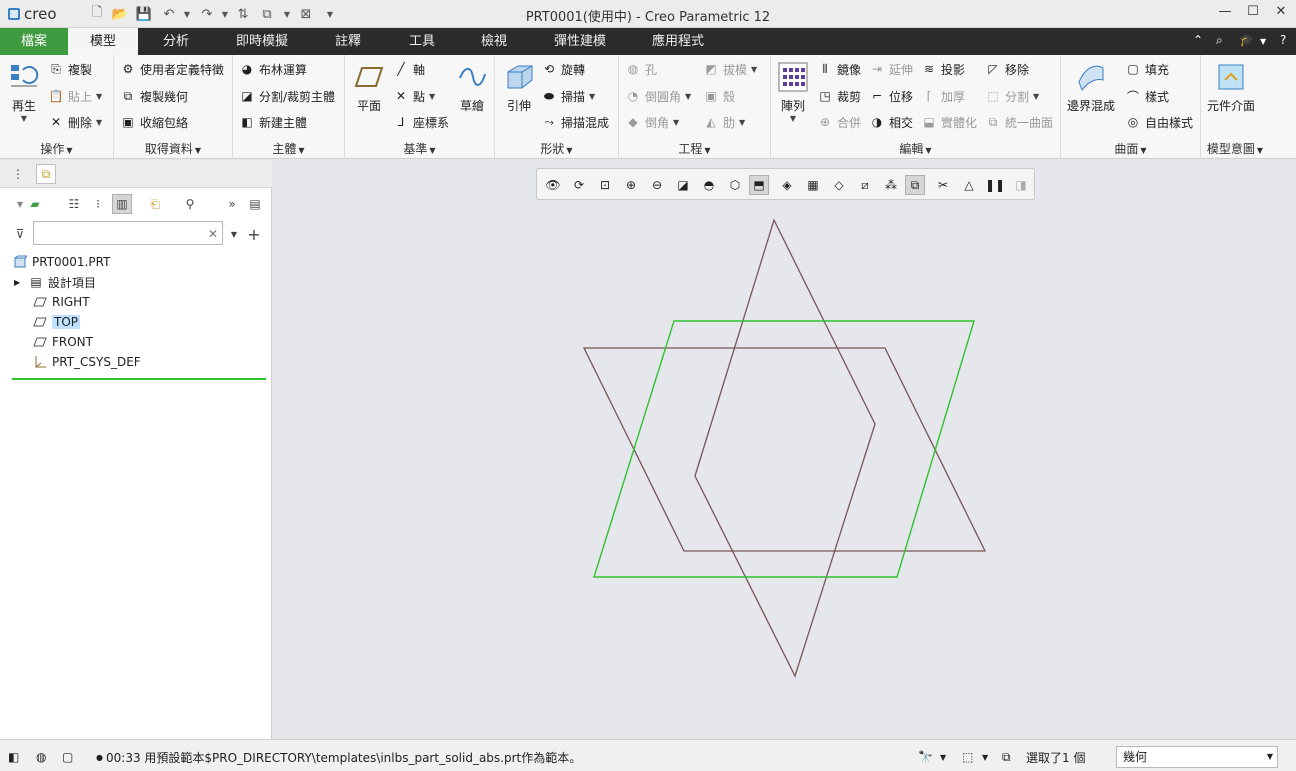 Image resolution: width=1296 pixels, height=771 pixels. Describe the element at coordinates (839, 122) in the screenshot. I see `merge-button: ⊕ 合併` at that location.